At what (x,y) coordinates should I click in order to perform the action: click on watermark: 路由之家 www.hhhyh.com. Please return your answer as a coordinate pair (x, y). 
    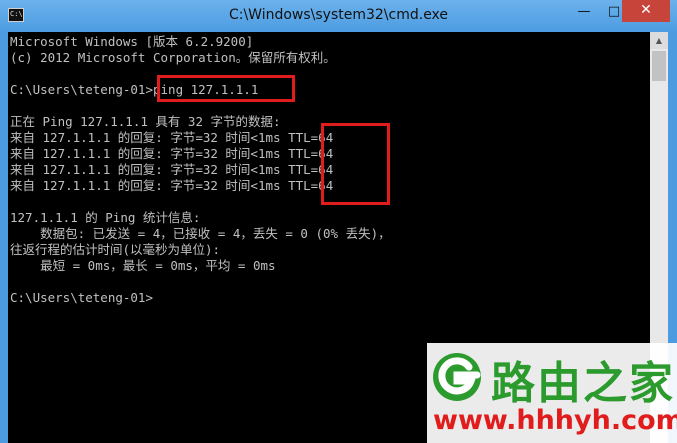
    Looking at the image, I should click on (552, 393).